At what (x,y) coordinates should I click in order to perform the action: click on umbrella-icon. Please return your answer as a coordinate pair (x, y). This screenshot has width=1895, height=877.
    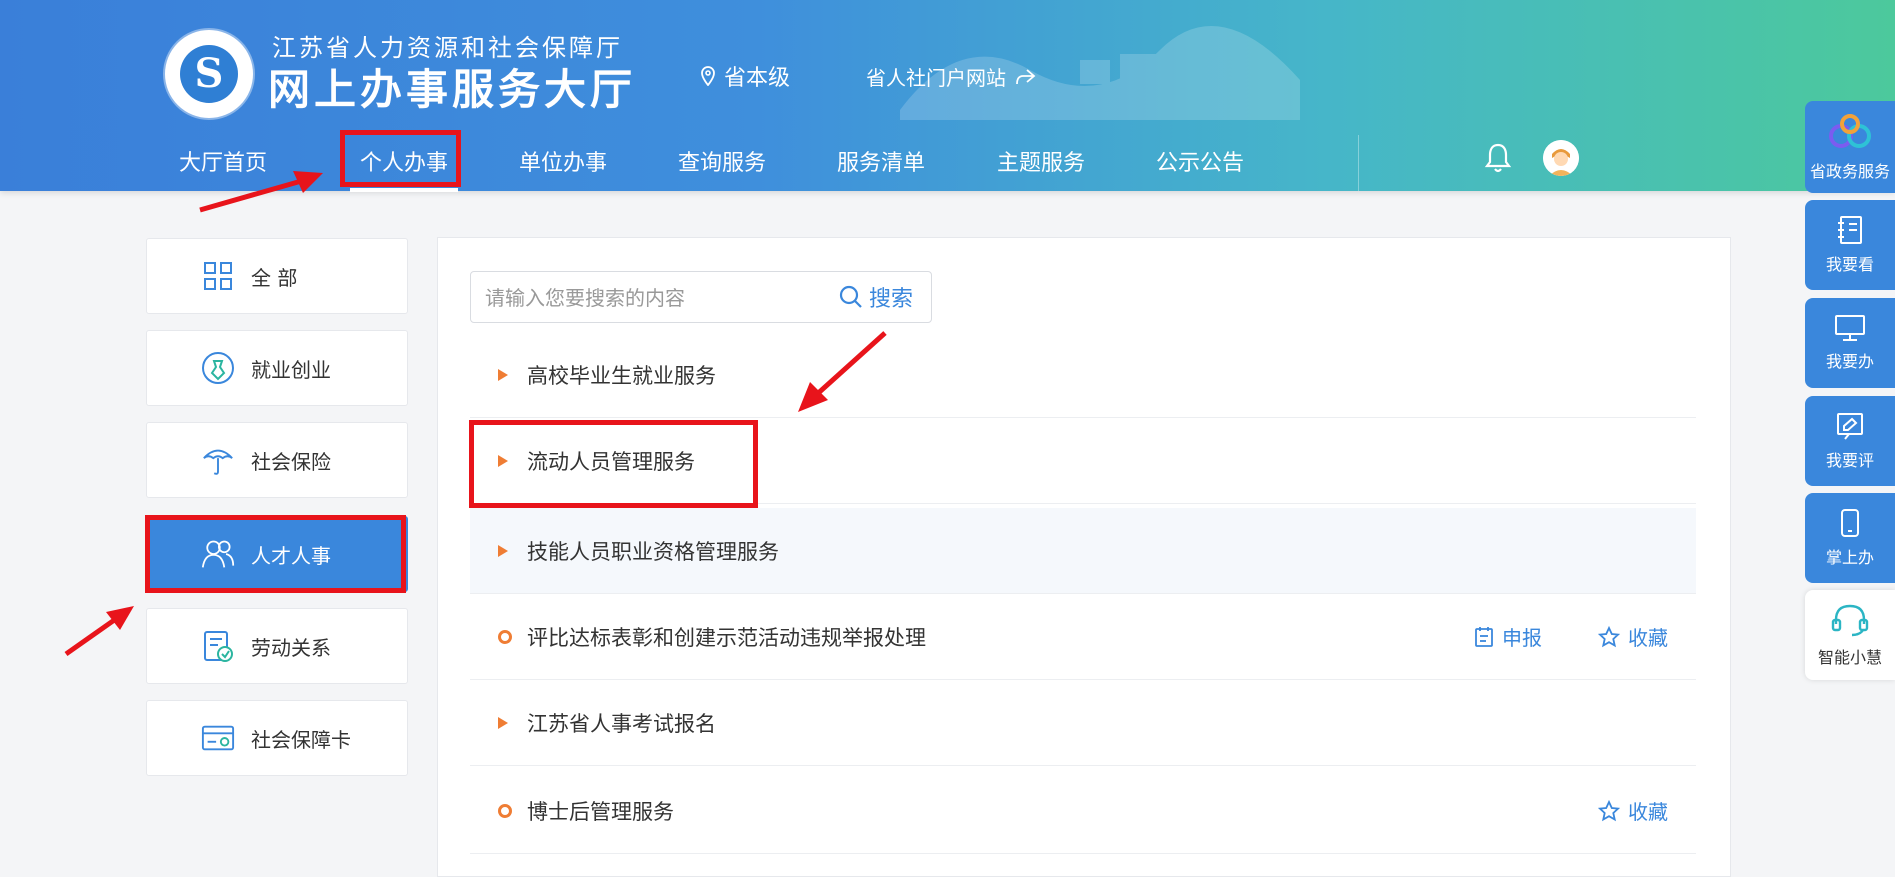
    Looking at the image, I should click on (218, 460).